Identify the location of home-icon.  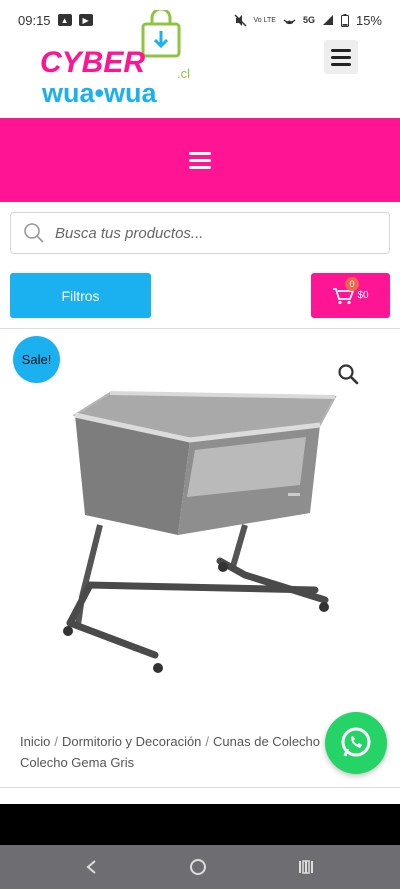
(198, 867).